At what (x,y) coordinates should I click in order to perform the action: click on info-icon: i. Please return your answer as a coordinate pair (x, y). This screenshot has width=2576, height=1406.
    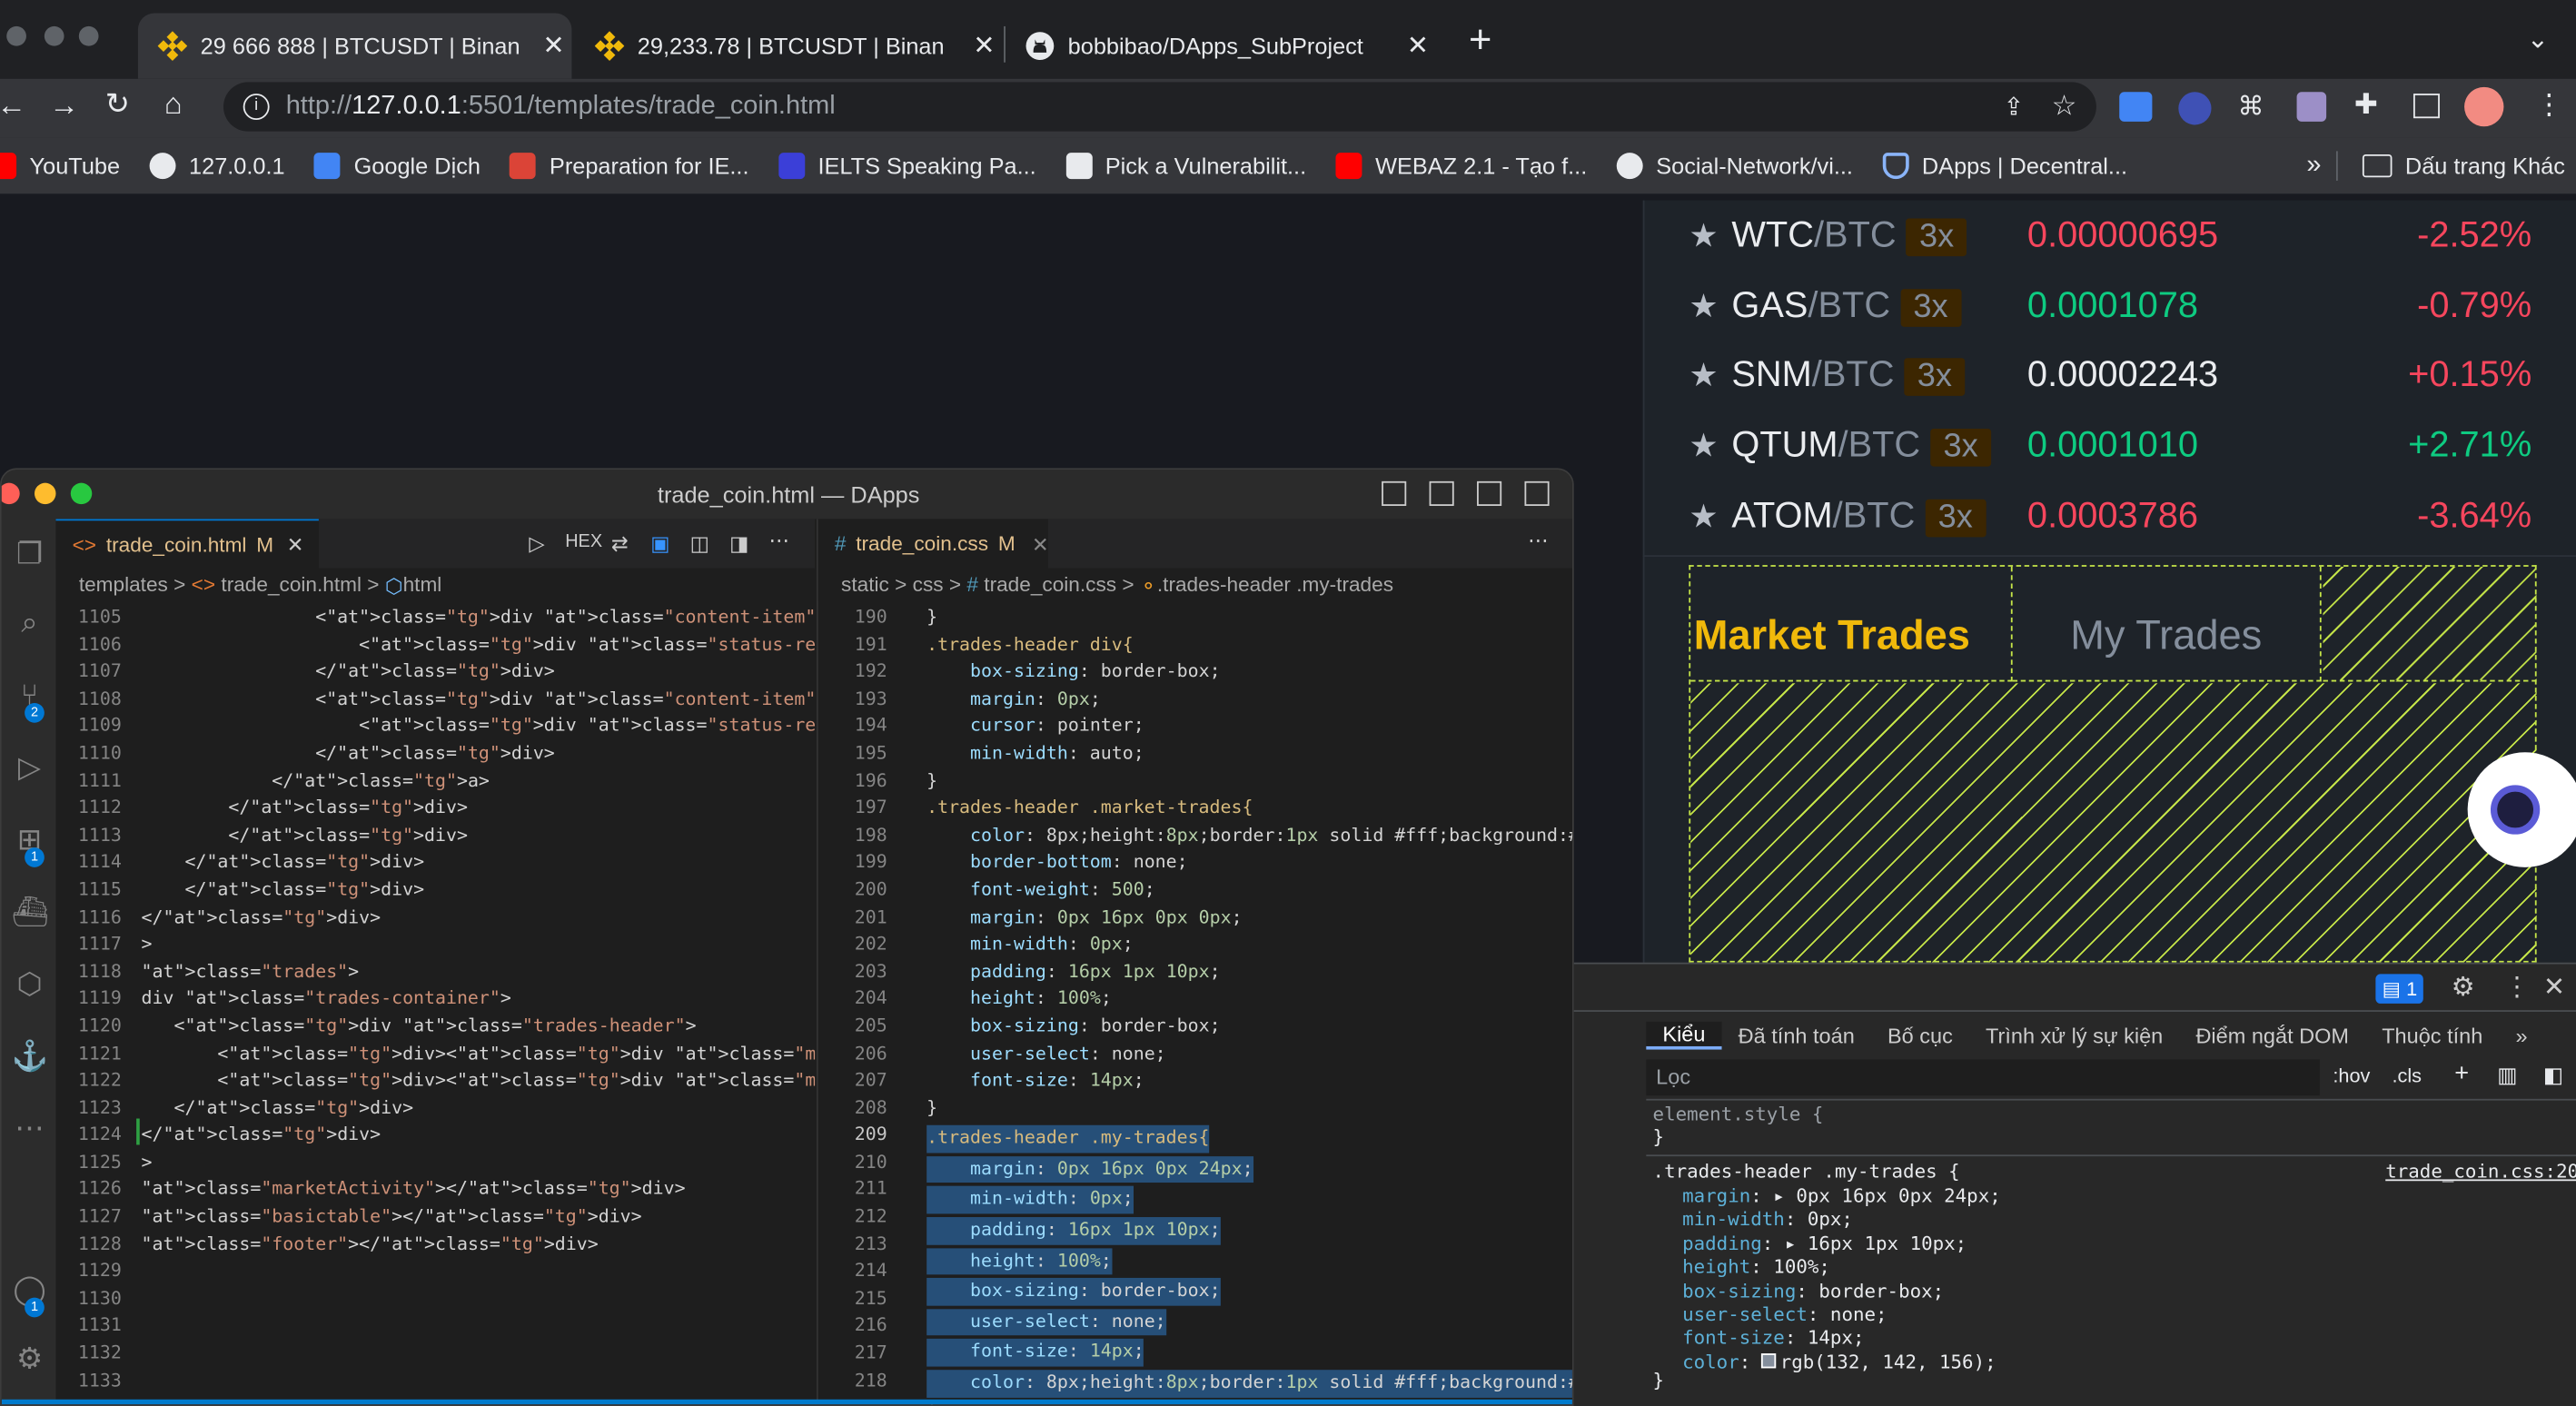
    Looking at the image, I should click on (256, 107).